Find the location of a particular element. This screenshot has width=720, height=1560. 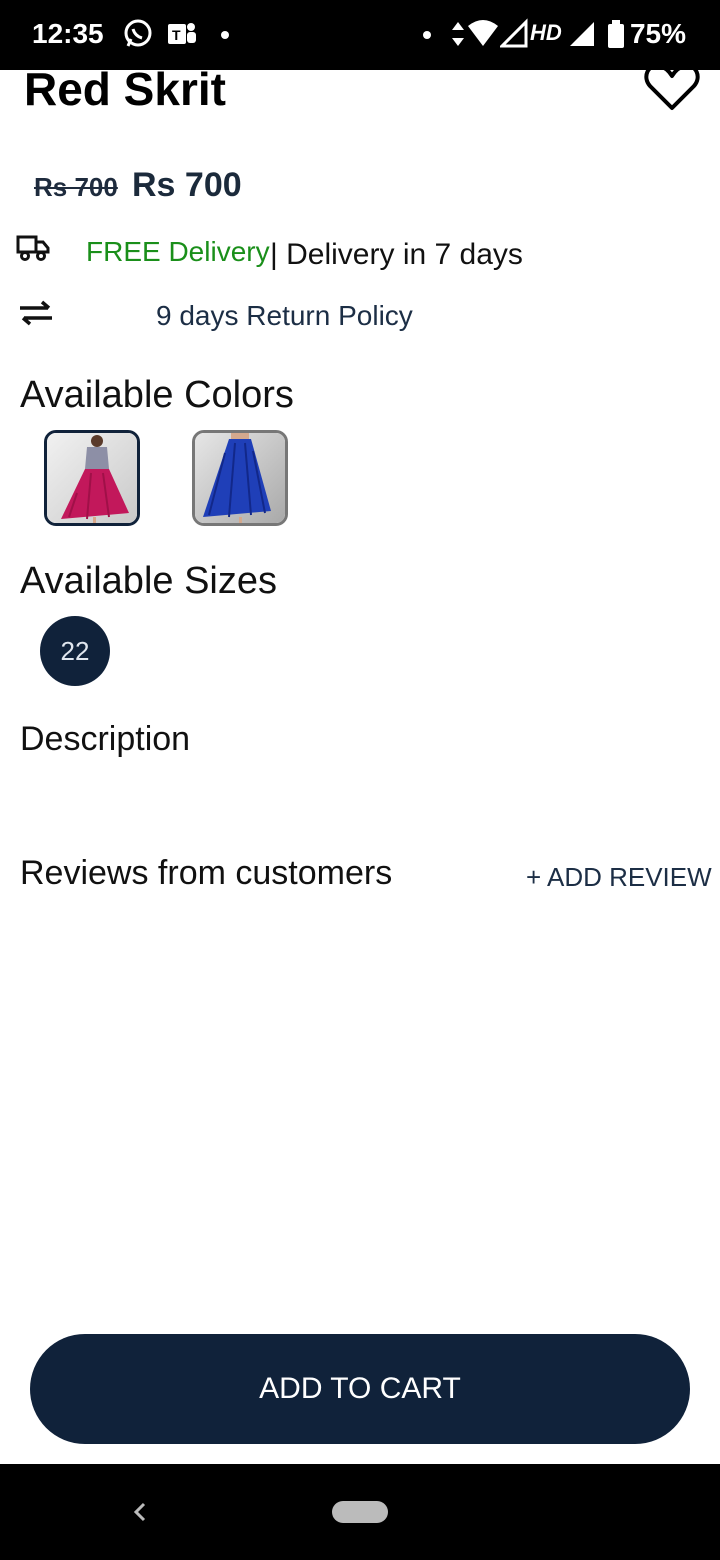

description-heading: Description is located at coordinates (105, 739).